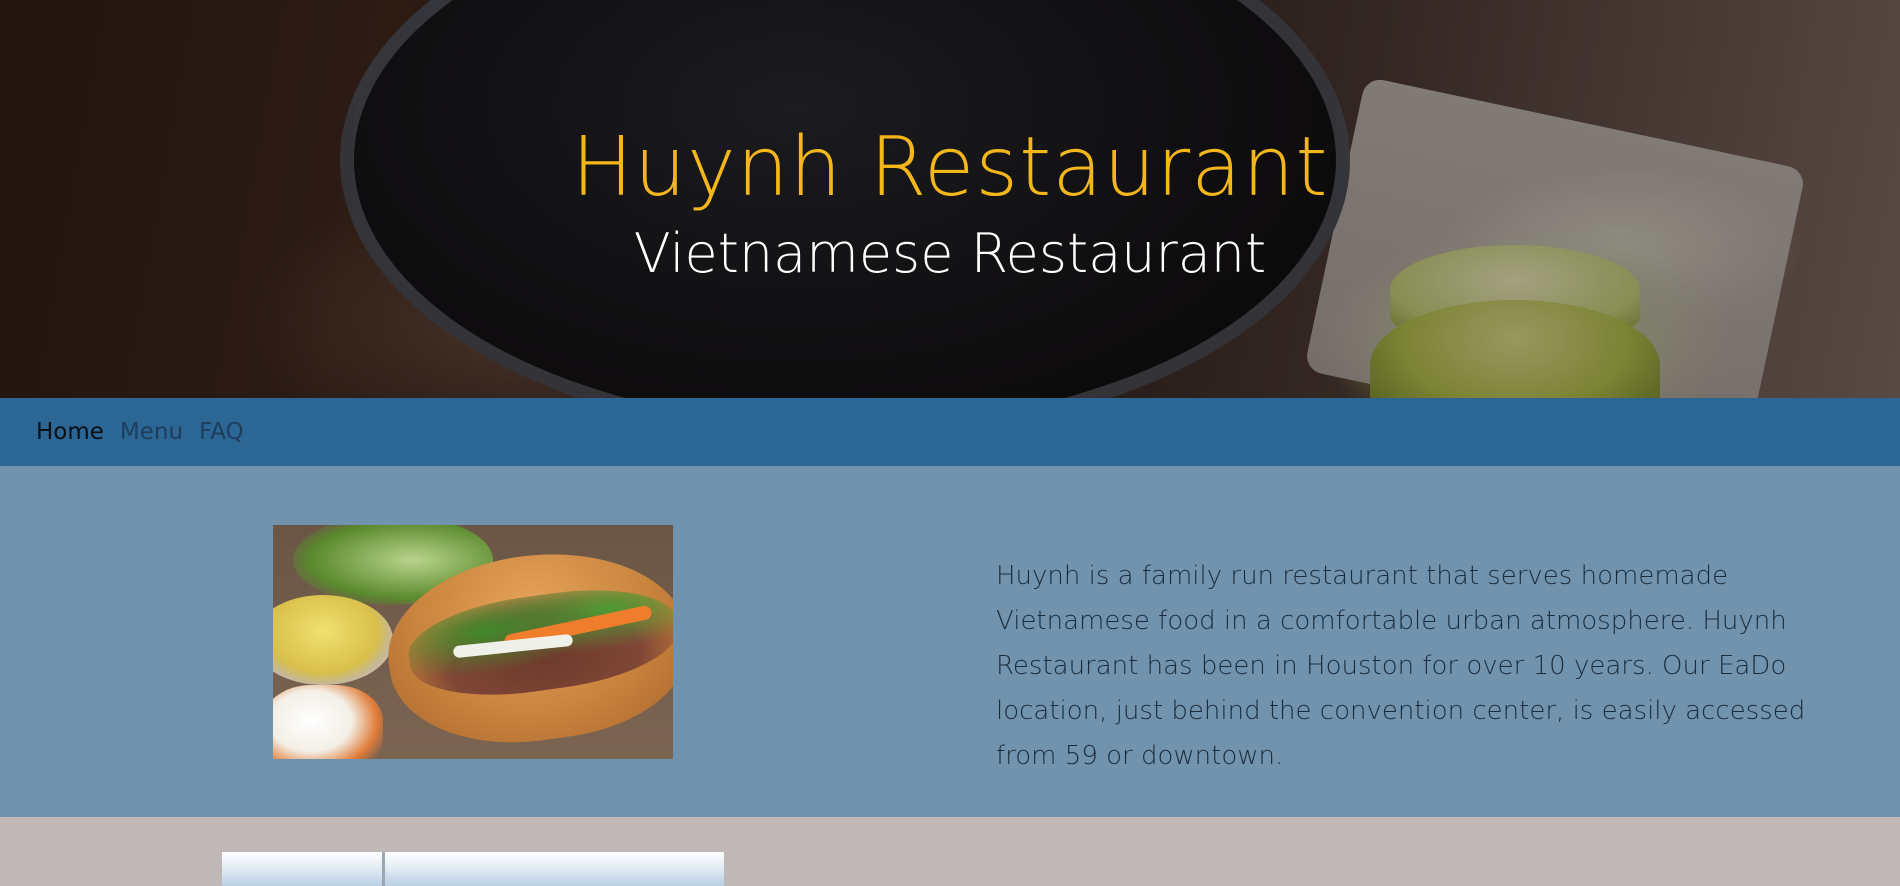 Image resolution: width=1900 pixels, height=886 pixels. What do you see at coordinates (950, 253) in the screenshot?
I see `site-subtitle: Vietnamese Restaurant` at bounding box center [950, 253].